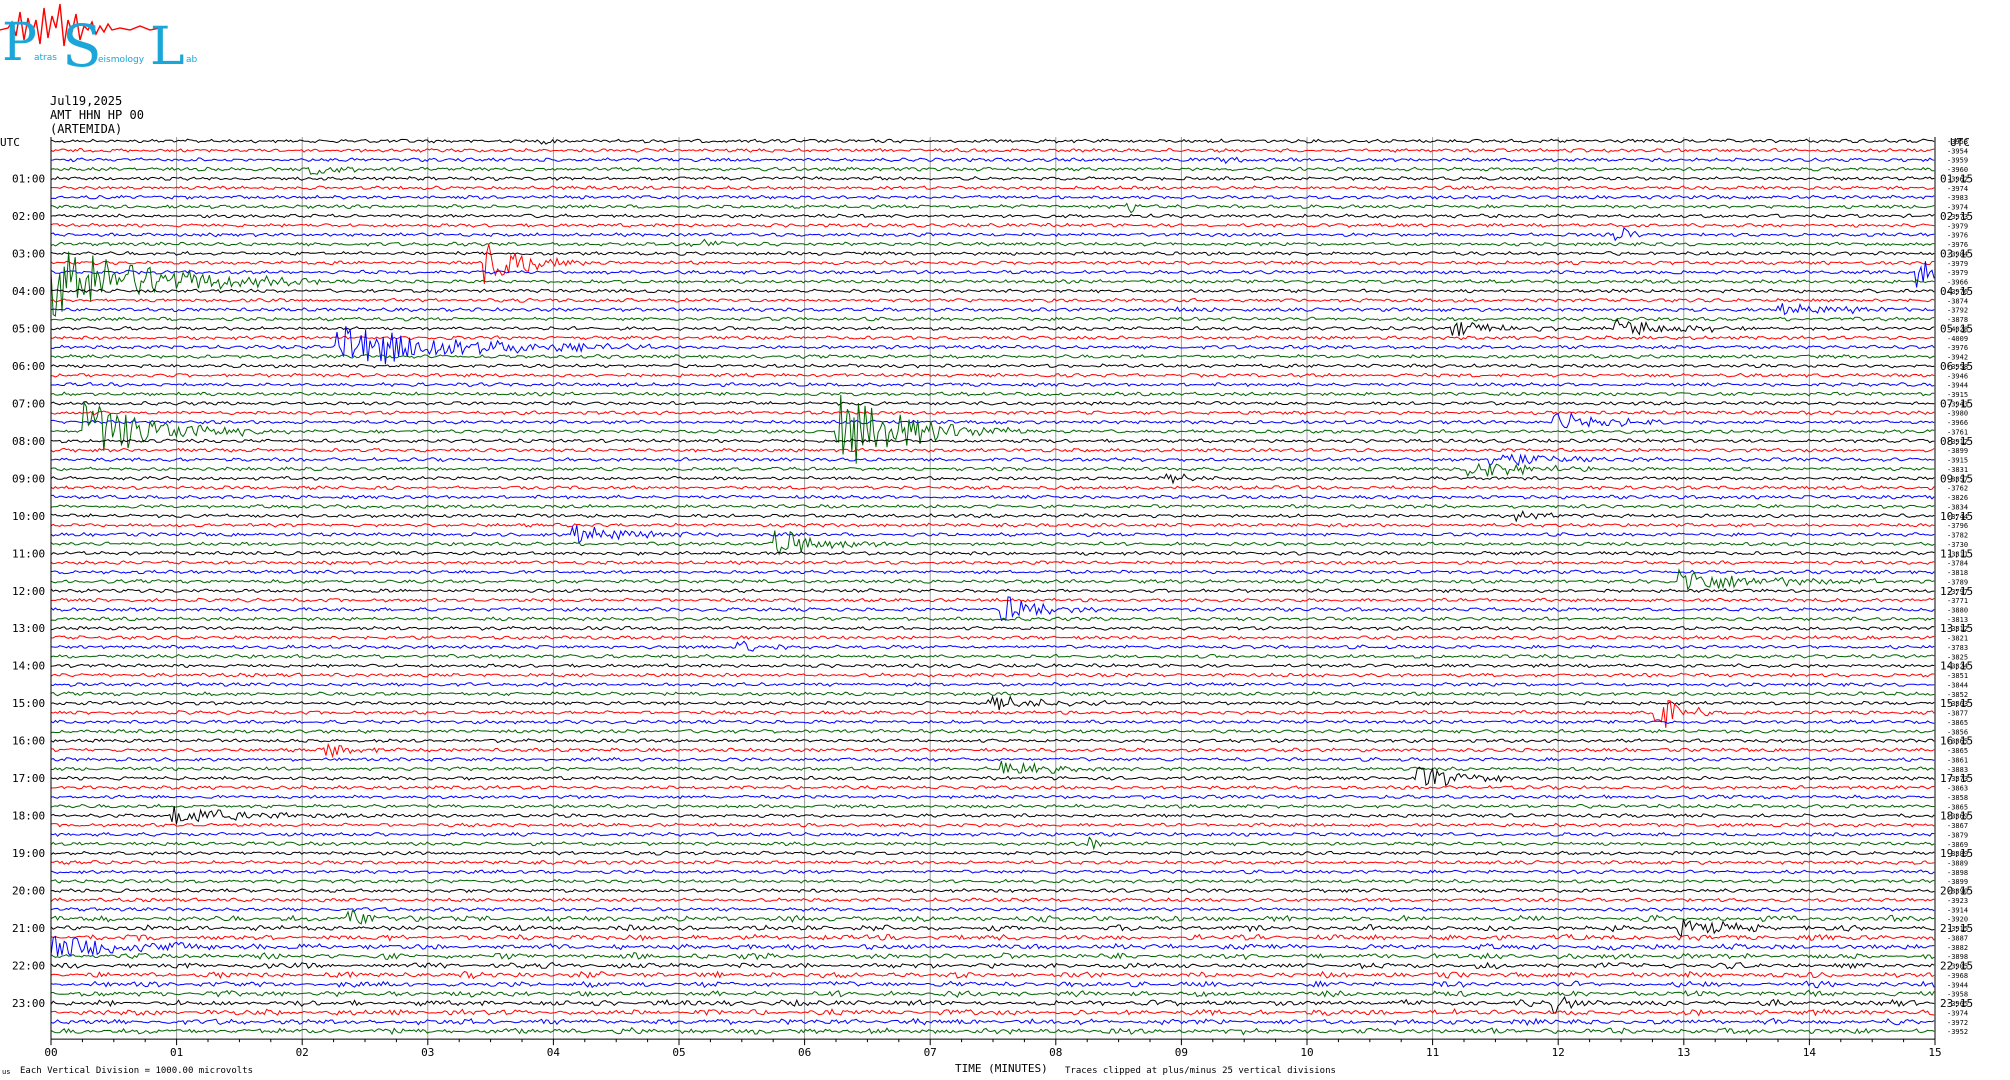 This screenshot has width=2010, height=1080. What do you see at coordinates (1957, 1032) in the screenshot?
I see `trace-mean-label: -3952` at bounding box center [1957, 1032].